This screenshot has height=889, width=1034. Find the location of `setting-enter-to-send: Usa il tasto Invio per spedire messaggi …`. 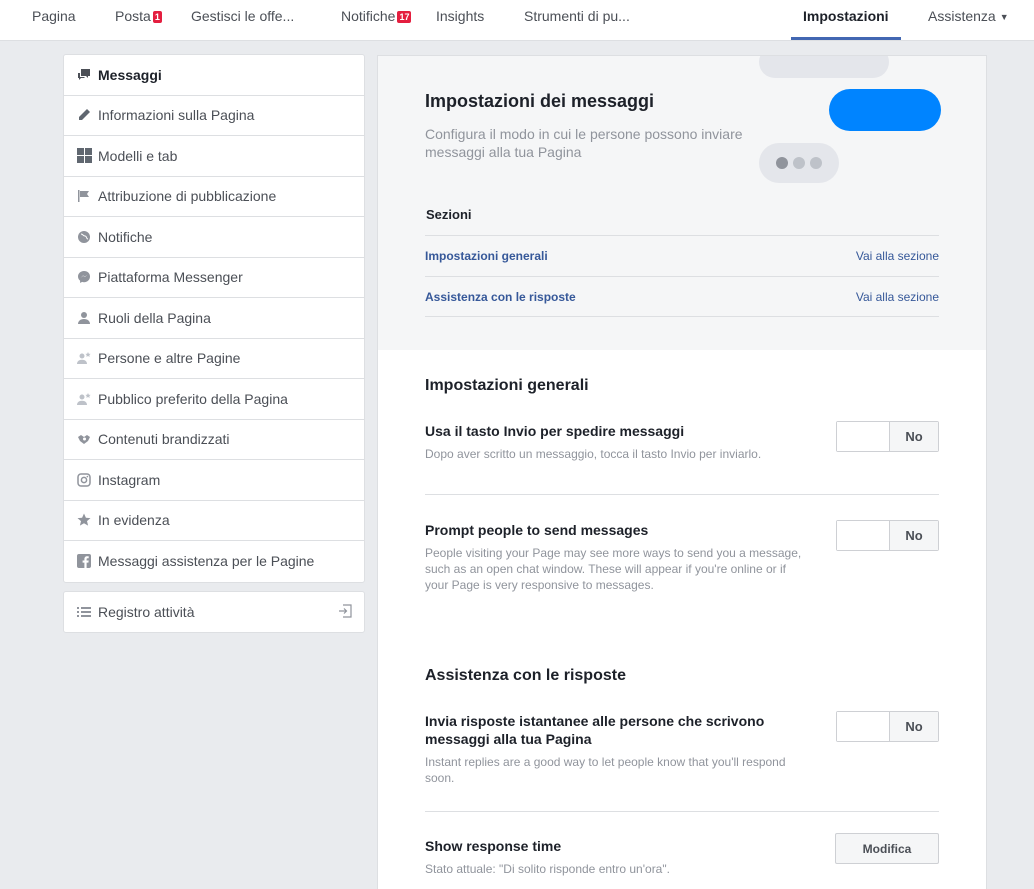

setting-enter-to-send: Usa il tasto Invio per spedire messaggi … is located at coordinates (682, 441).